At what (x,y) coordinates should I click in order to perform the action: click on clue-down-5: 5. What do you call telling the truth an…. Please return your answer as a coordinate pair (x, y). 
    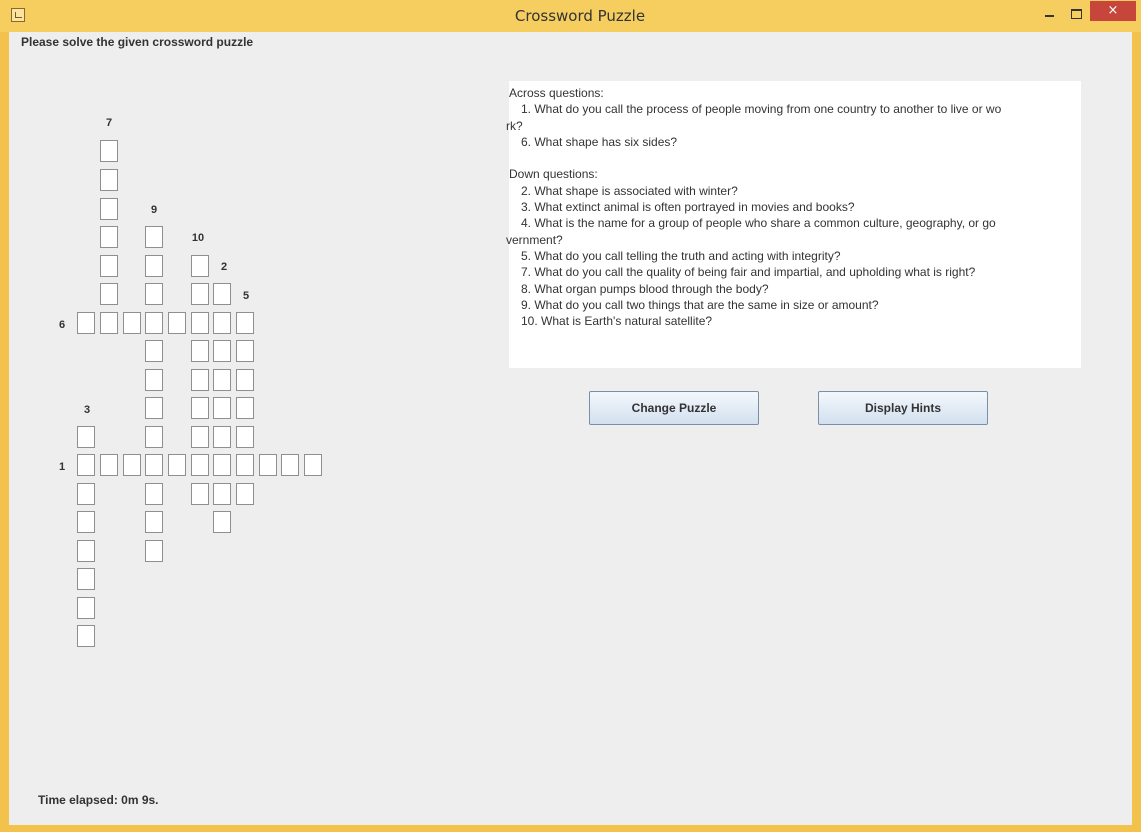
    Looking at the image, I should click on (681, 255).